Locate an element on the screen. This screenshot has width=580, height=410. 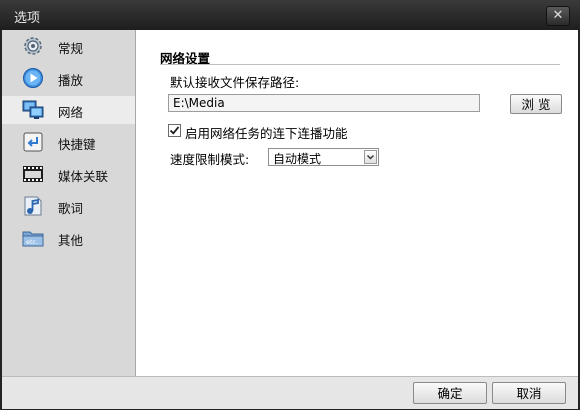
sidebar-item-label: 歌词 is located at coordinates (71, 208).